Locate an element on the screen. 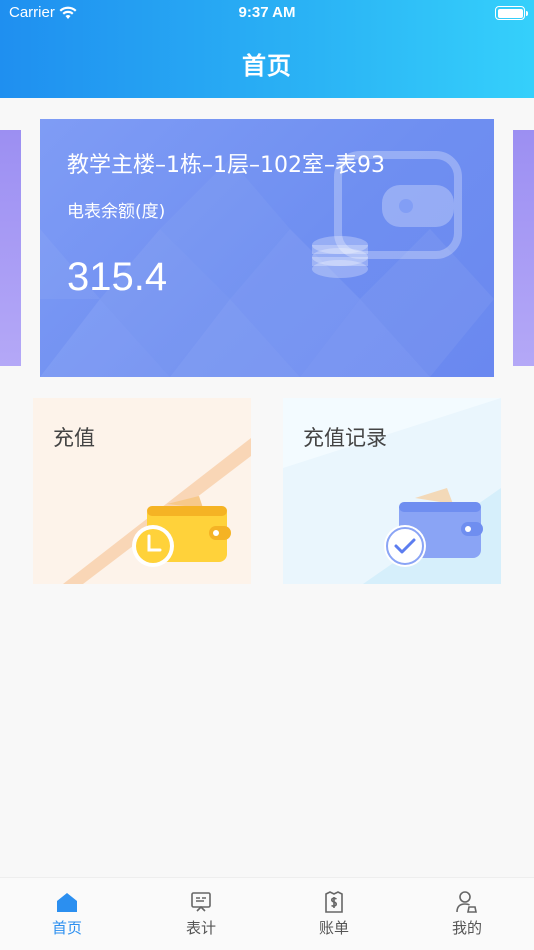 The width and height of the screenshot is (534, 950). tab-home-label: 首页 is located at coordinates (66, 928).